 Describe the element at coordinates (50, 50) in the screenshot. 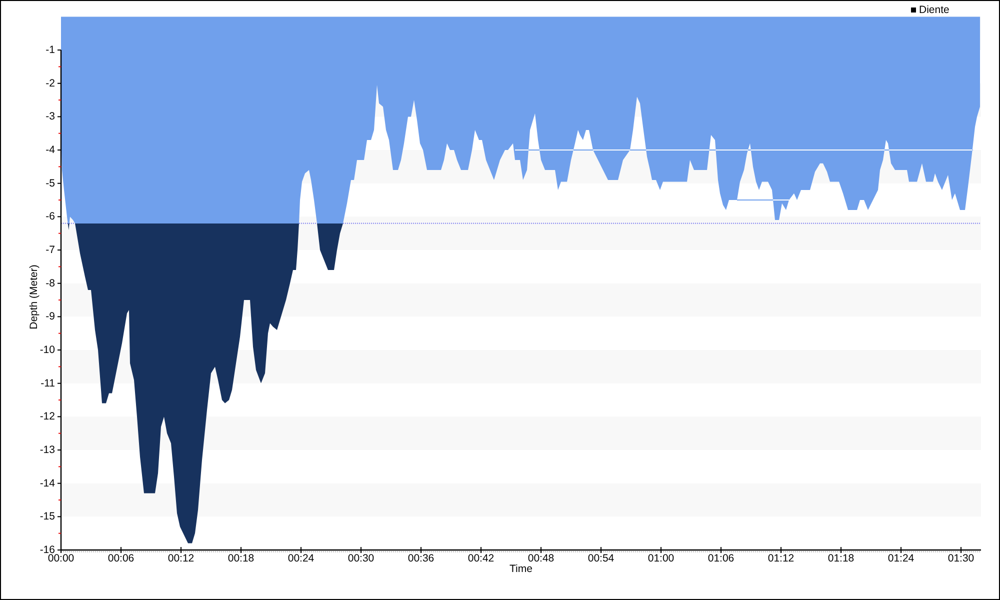

I see `y-tick-label: -1` at that location.